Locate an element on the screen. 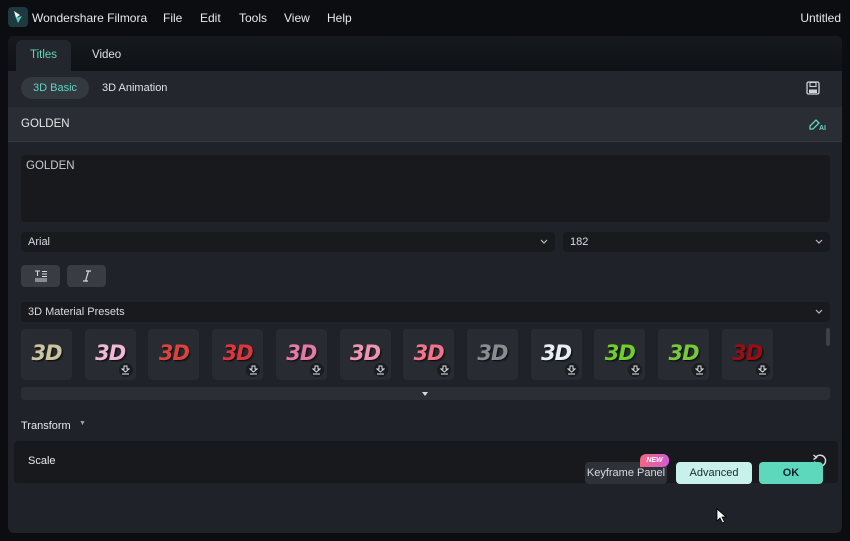 This screenshot has width=850, height=541. text-align-button is located at coordinates (40, 276).